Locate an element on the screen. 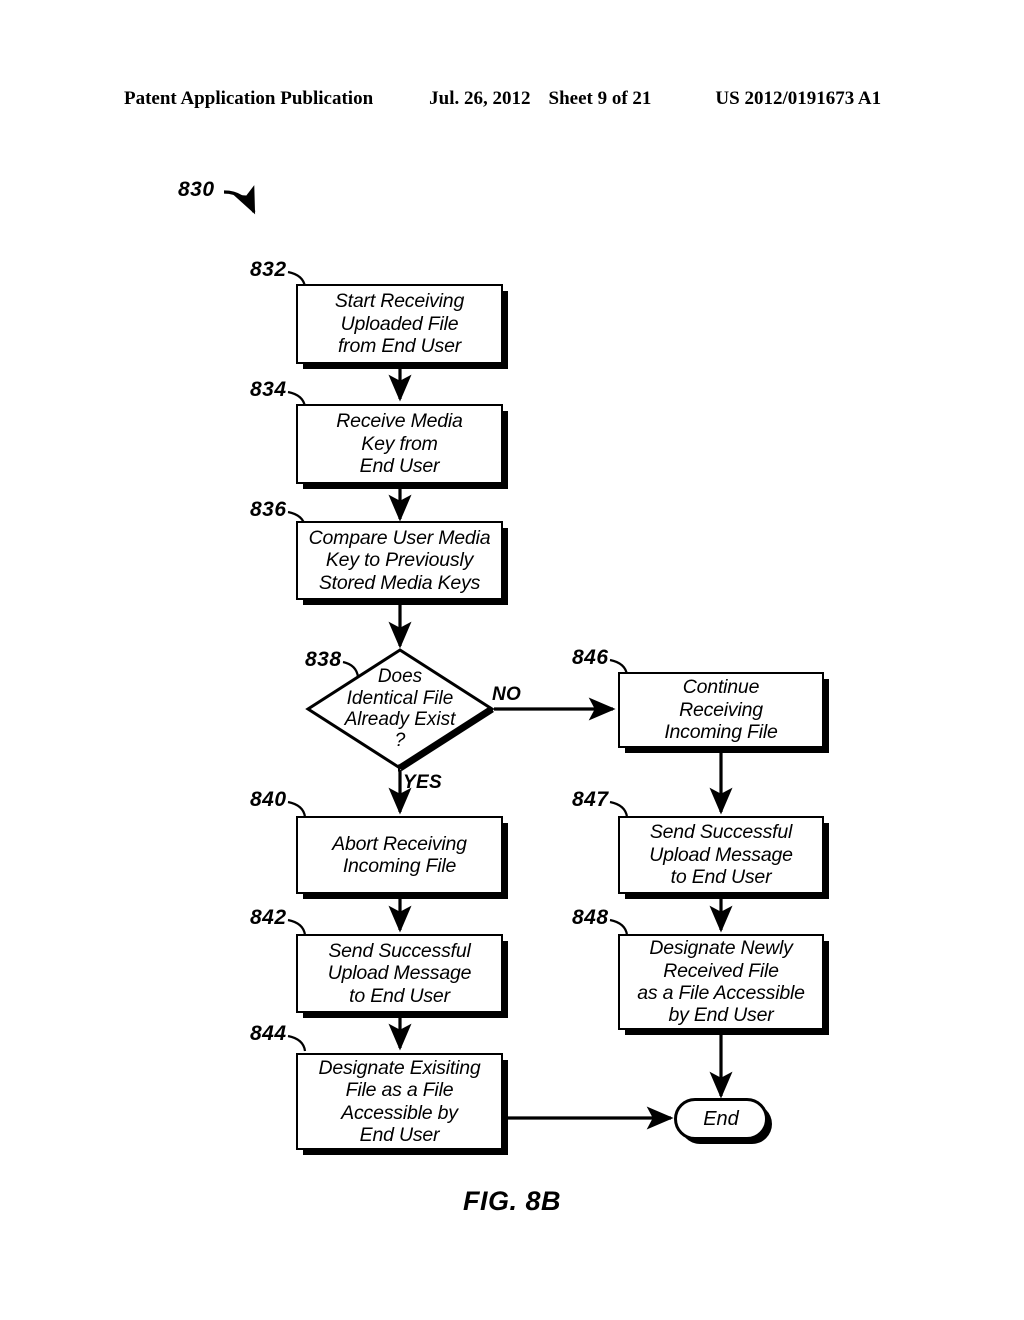 Image resolution: width=1024 pixels, height=1320 pixels. process-box-834-label: Receive Media Key from End User is located at coordinates (399, 444).